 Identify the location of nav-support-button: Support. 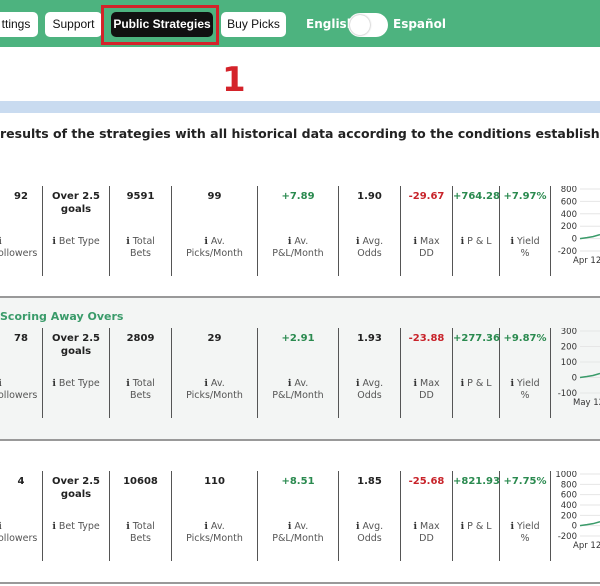
(73, 24).